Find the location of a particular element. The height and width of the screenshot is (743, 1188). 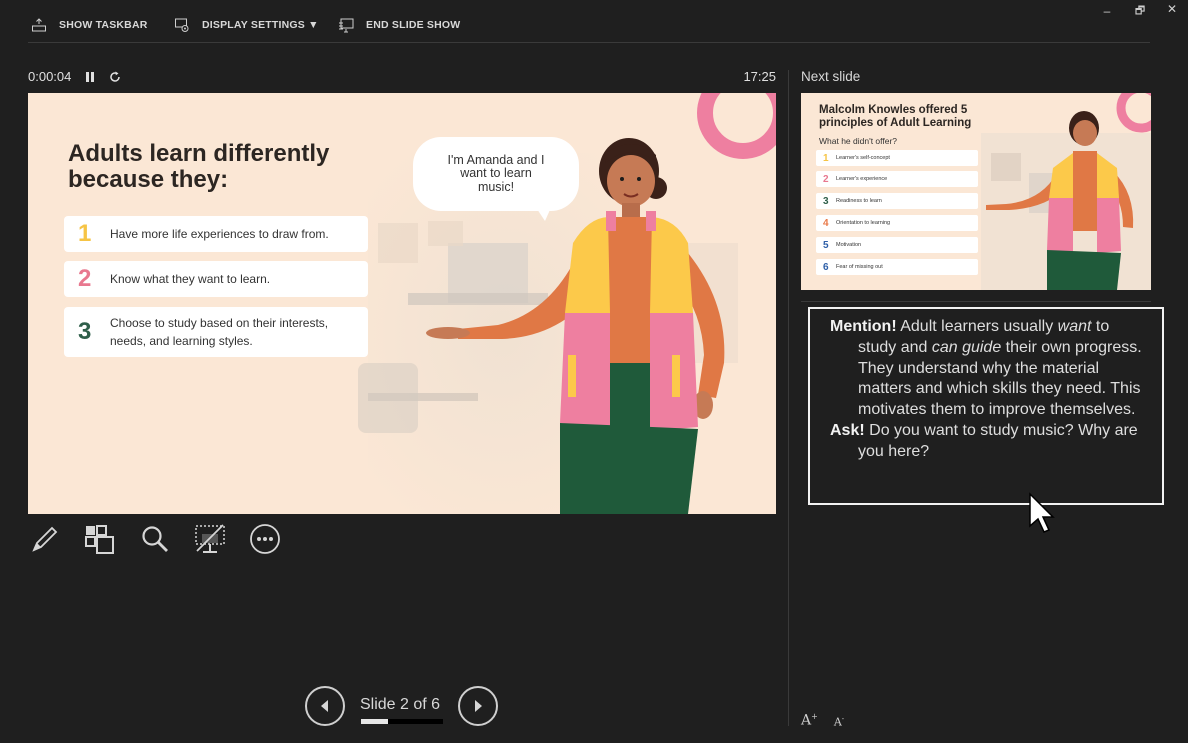

item-text: Readiness to learn is located at coordinates (859, 201).